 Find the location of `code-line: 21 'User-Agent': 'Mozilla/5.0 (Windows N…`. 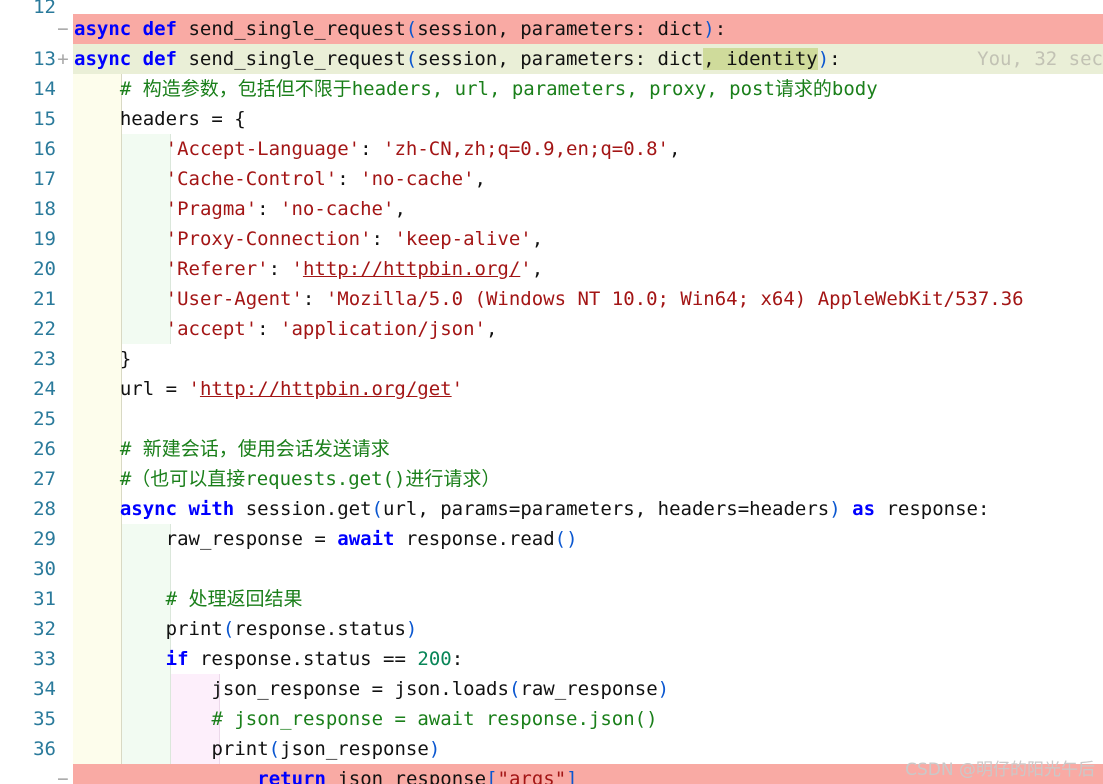

code-line: 21 'User-Agent': 'Mozilla/5.0 (Windows N… is located at coordinates (551, 299).